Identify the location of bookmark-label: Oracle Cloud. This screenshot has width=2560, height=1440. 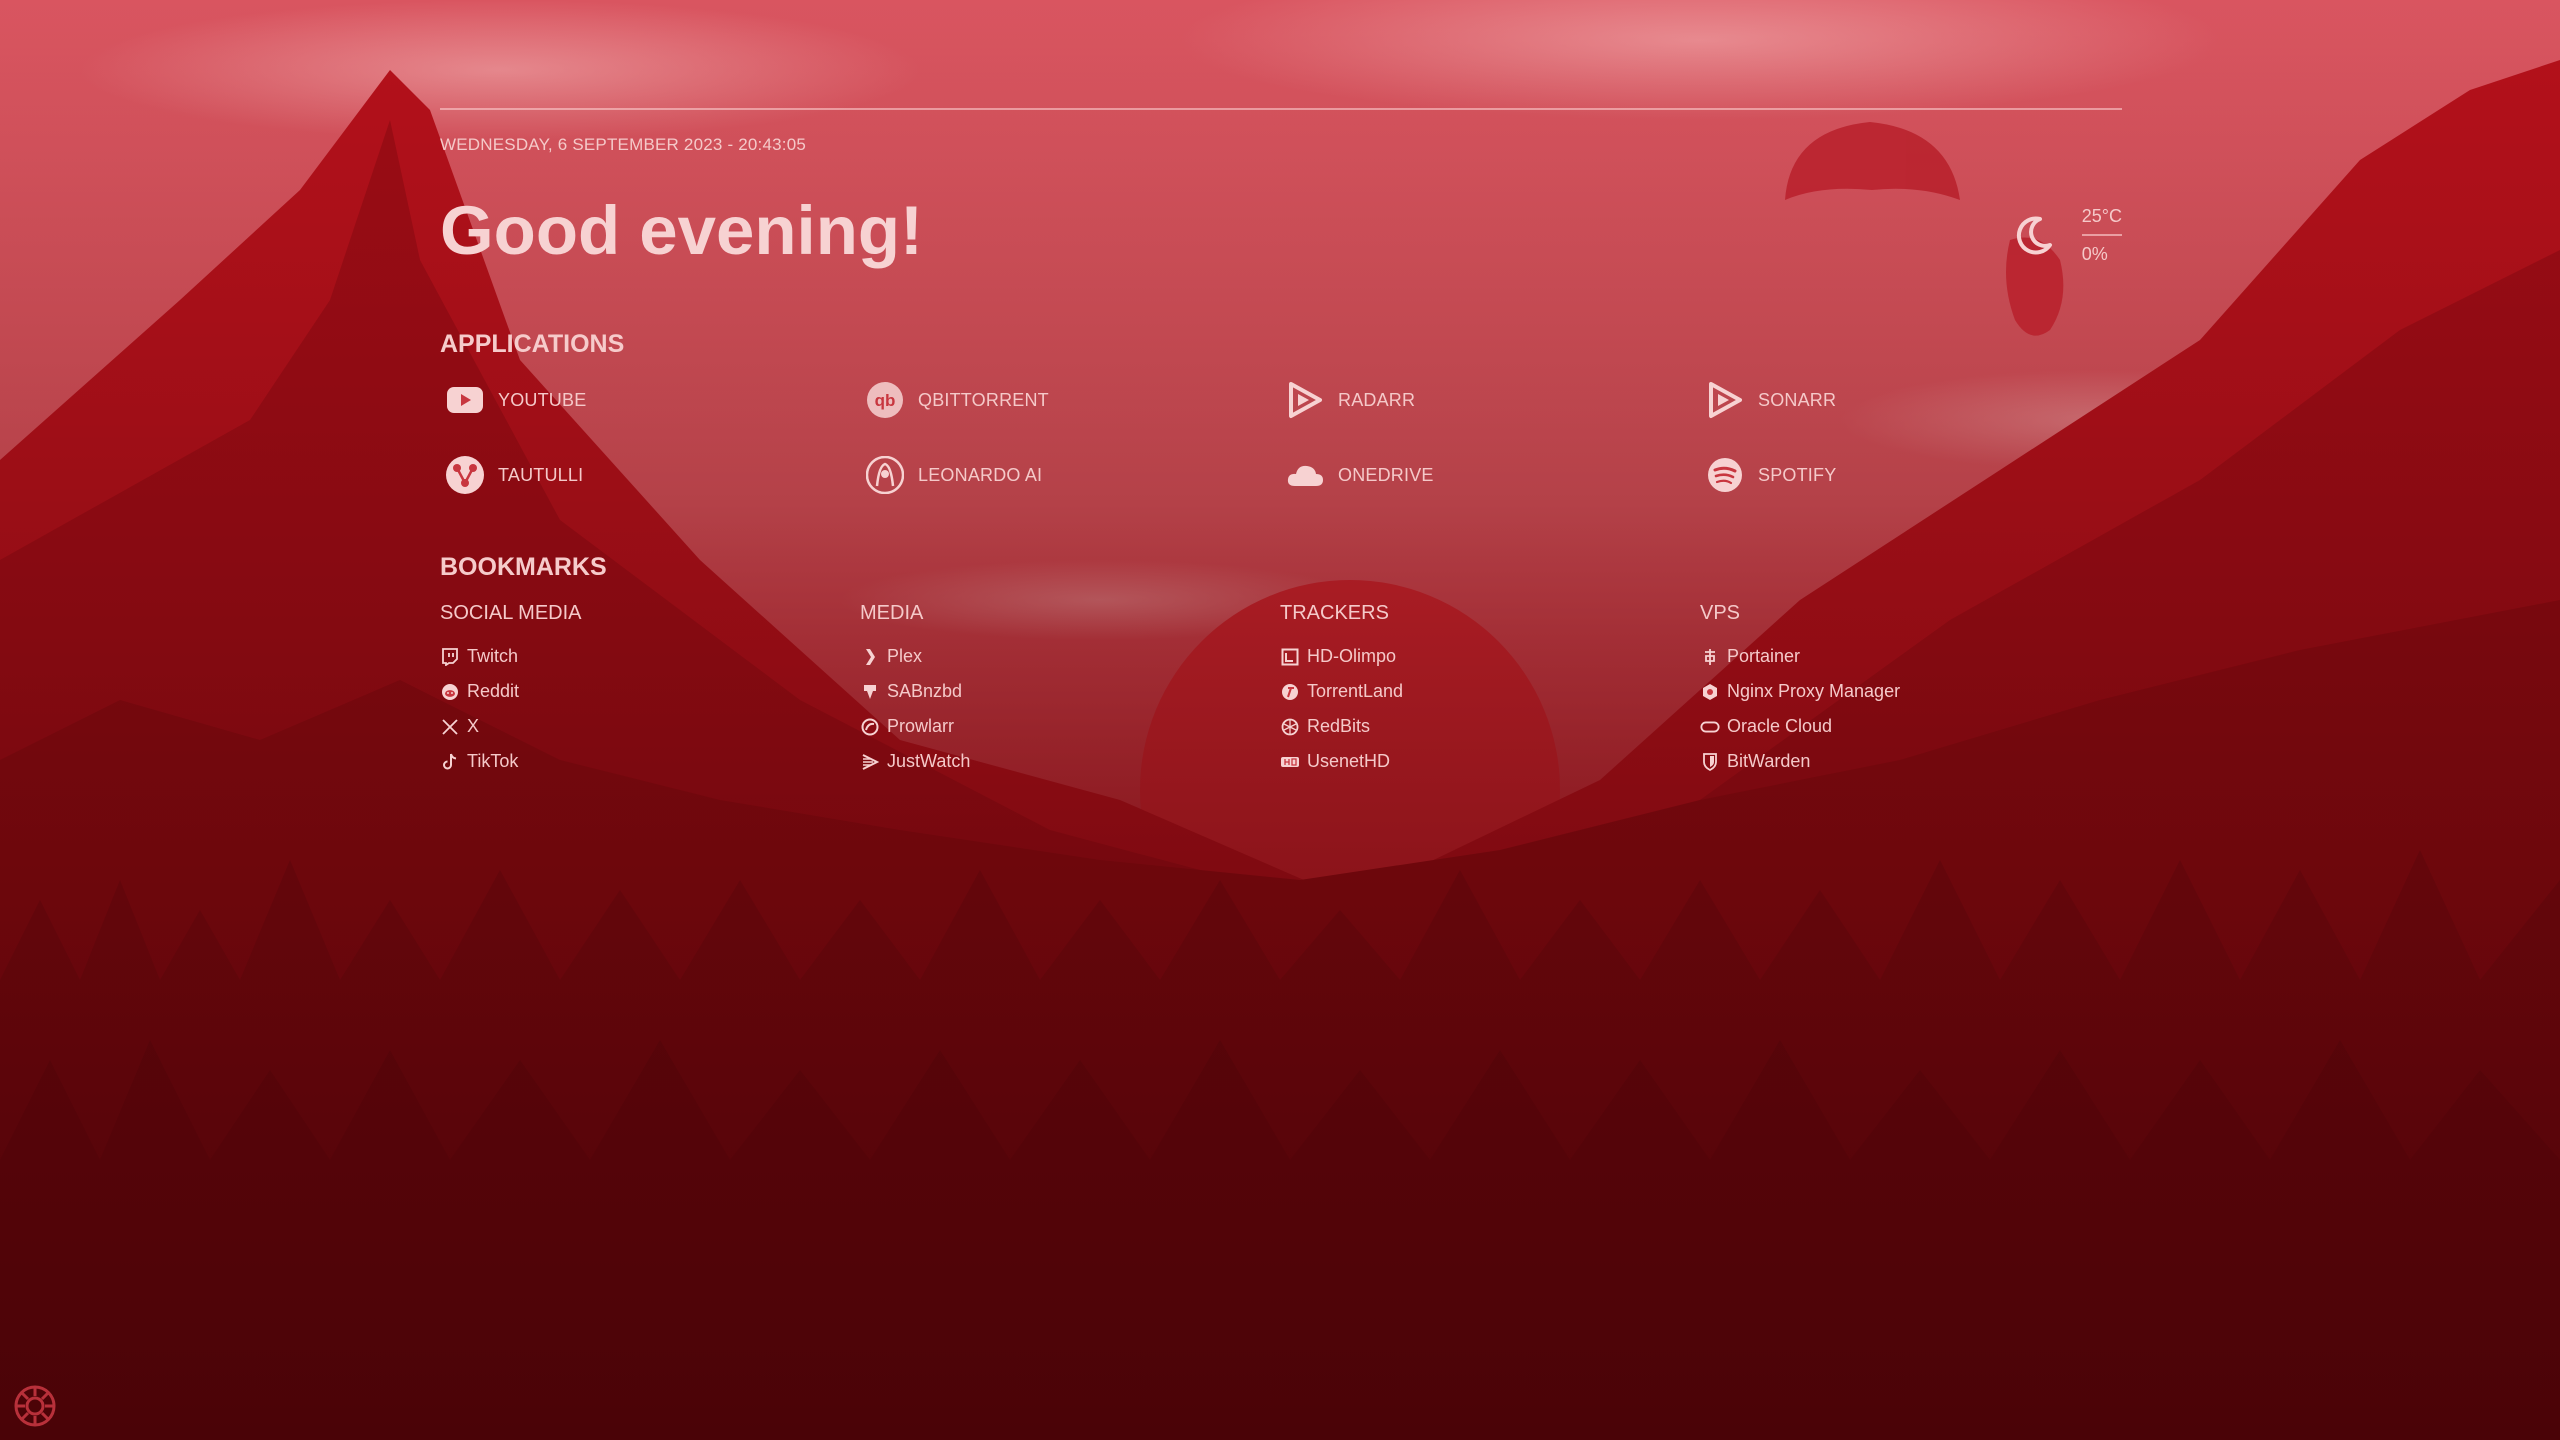
(1780, 726).